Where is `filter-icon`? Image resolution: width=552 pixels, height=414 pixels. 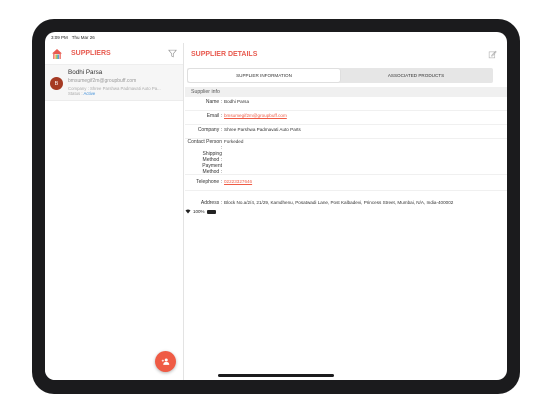 filter-icon is located at coordinates (172, 53).